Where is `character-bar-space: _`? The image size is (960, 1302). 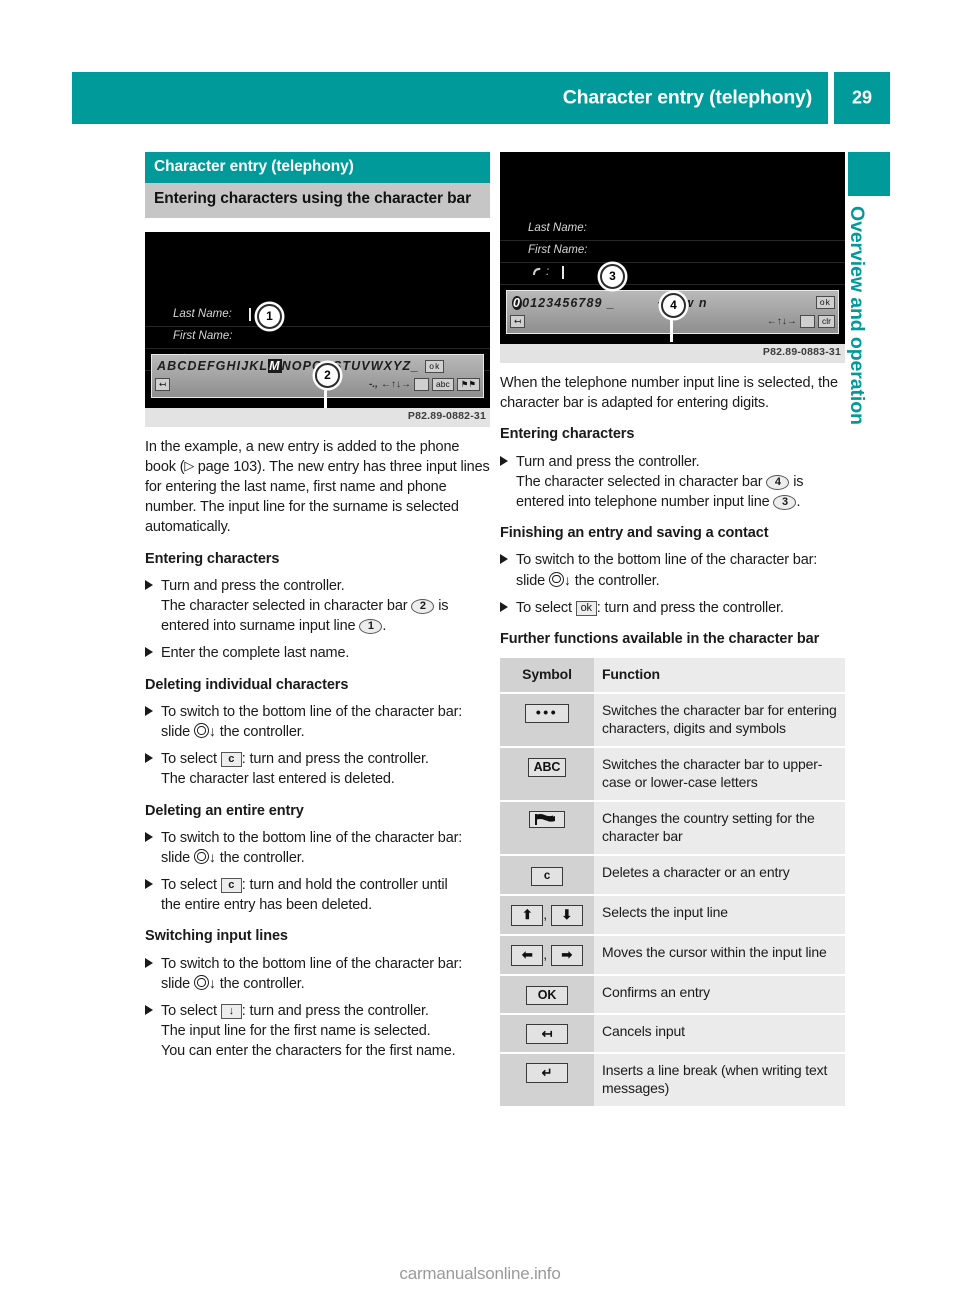 character-bar-space: _ is located at coordinates (415, 366).